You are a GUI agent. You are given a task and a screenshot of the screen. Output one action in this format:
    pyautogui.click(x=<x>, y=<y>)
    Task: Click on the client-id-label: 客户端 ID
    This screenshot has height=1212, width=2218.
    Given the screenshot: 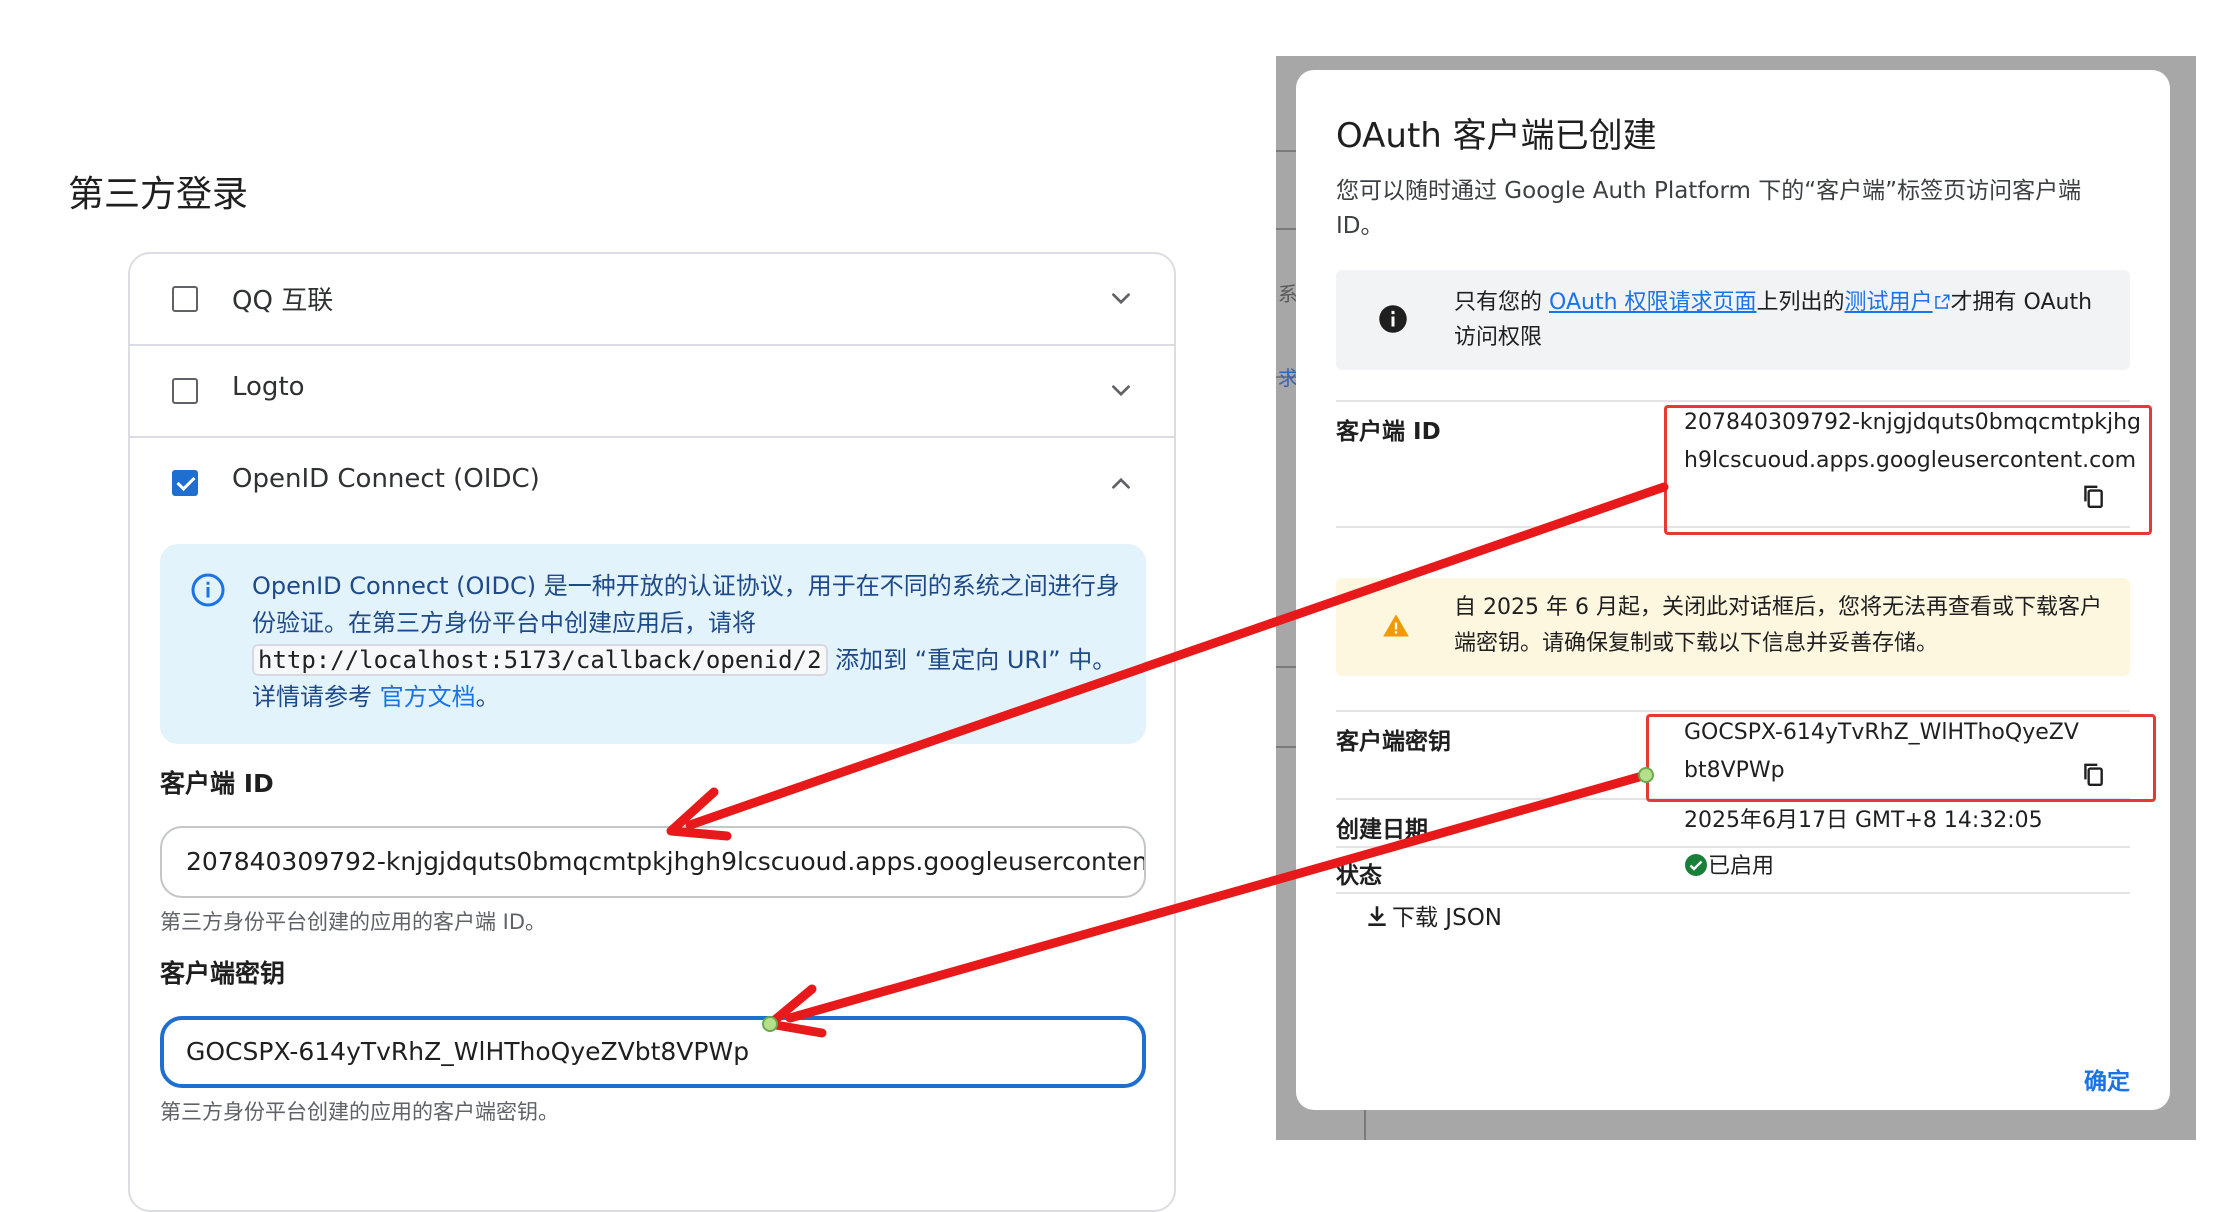 What is the action you would take?
    pyautogui.click(x=217, y=783)
    